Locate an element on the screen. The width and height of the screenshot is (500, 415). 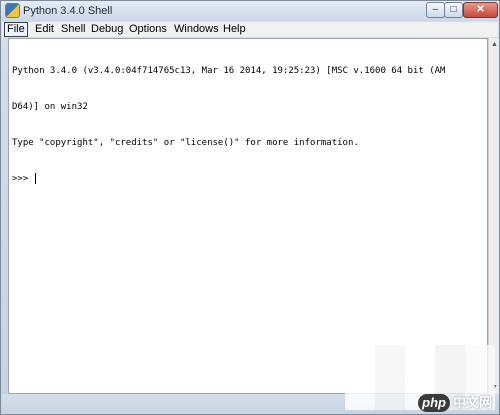
prompt: >>> is located at coordinates (23, 179).